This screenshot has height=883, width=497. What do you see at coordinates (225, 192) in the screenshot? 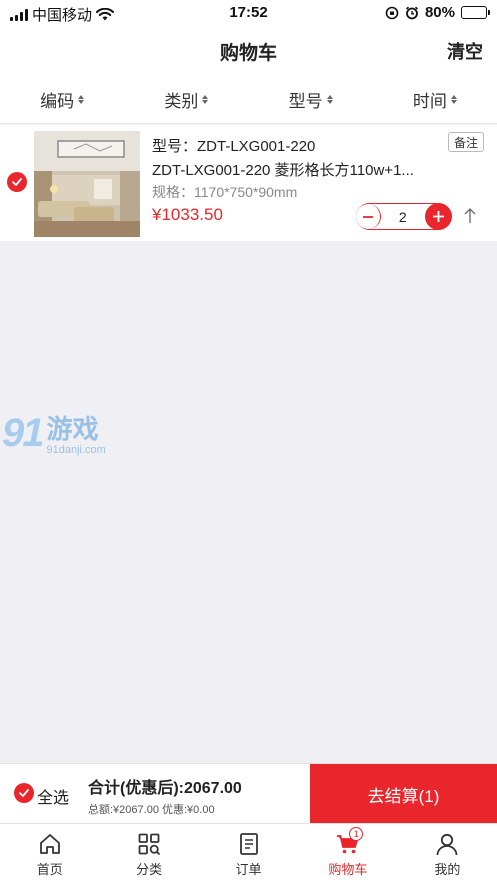
I see `item-spec: 规格：1170*750*90mm` at bounding box center [225, 192].